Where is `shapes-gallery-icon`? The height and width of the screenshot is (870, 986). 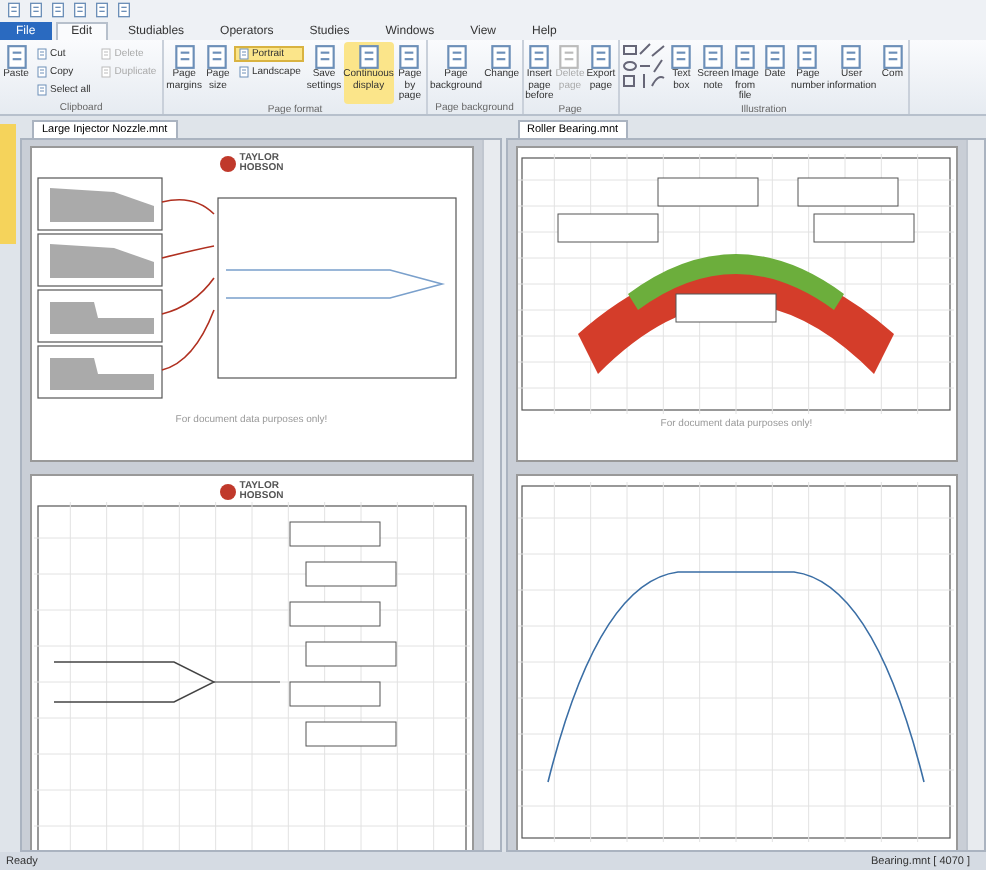
shapes-gallery-icon is located at coordinates (643, 66).